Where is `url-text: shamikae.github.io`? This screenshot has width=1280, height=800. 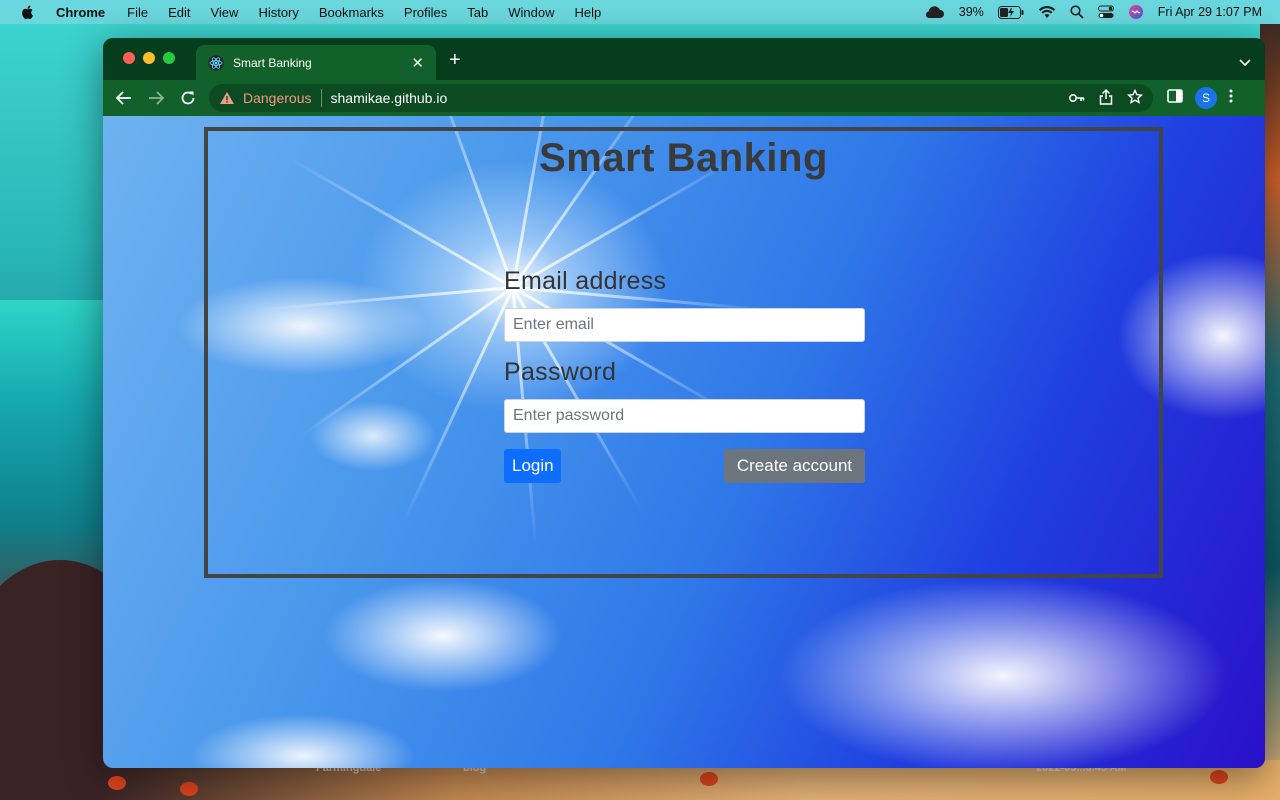
url-text: shamikae.github.io is located at coordinates (389, 98).